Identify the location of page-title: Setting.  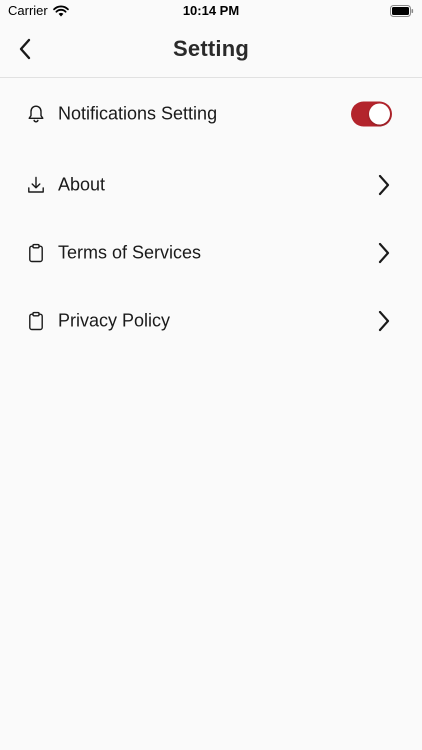
(211, 48).